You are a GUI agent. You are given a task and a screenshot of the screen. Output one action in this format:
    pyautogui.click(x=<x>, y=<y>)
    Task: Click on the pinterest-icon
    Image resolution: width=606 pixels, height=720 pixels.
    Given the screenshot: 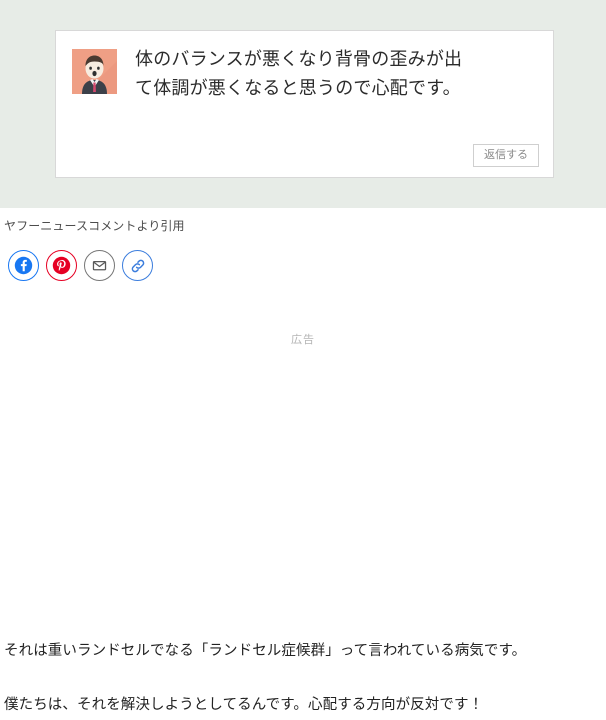 What is the action you would take?
    pyautogui.click(x=61, y=265)
    